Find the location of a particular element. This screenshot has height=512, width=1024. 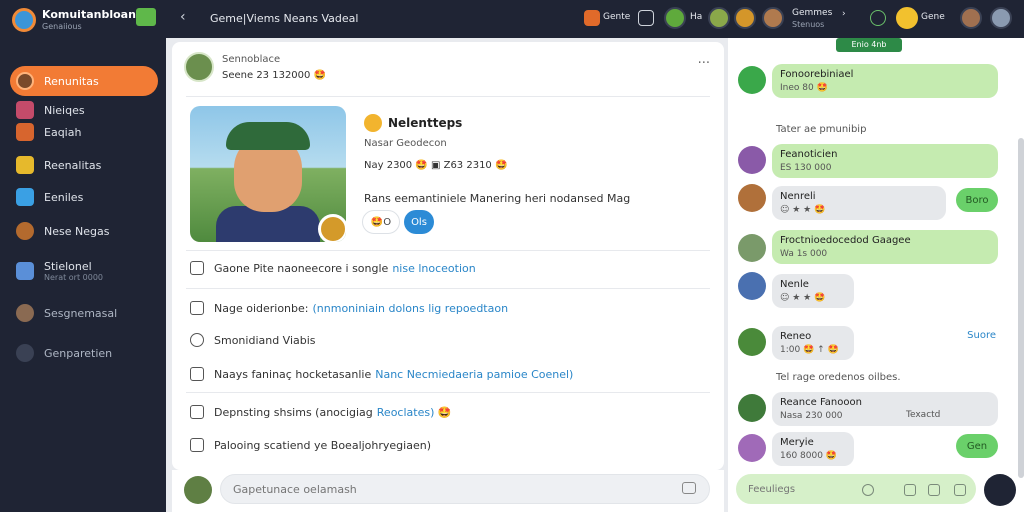

sidebar-item-renunitas: Renunitas is located at coordinates (84, 81).